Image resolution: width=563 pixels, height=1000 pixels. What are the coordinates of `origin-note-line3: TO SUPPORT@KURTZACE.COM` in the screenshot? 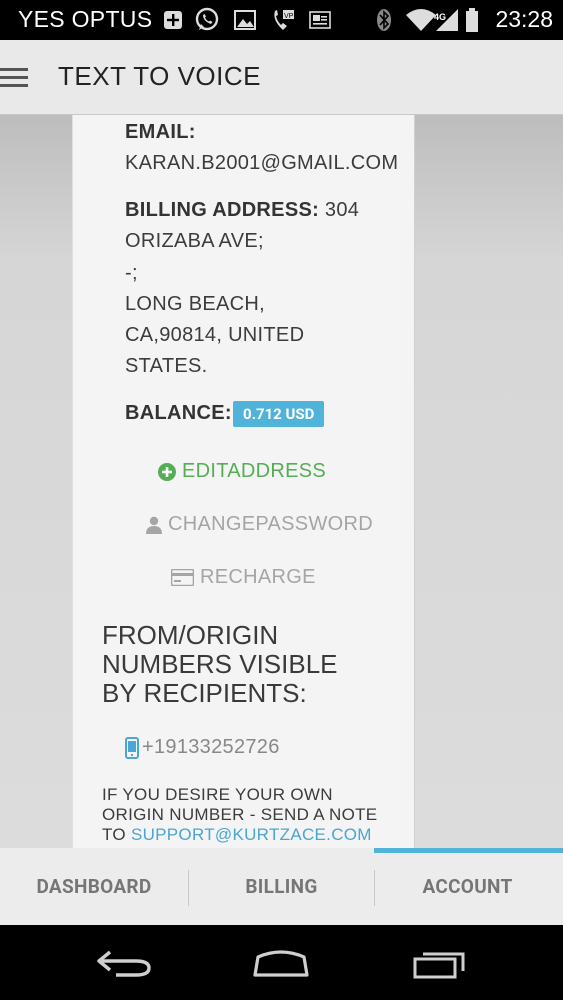 It's located at (239, 835).